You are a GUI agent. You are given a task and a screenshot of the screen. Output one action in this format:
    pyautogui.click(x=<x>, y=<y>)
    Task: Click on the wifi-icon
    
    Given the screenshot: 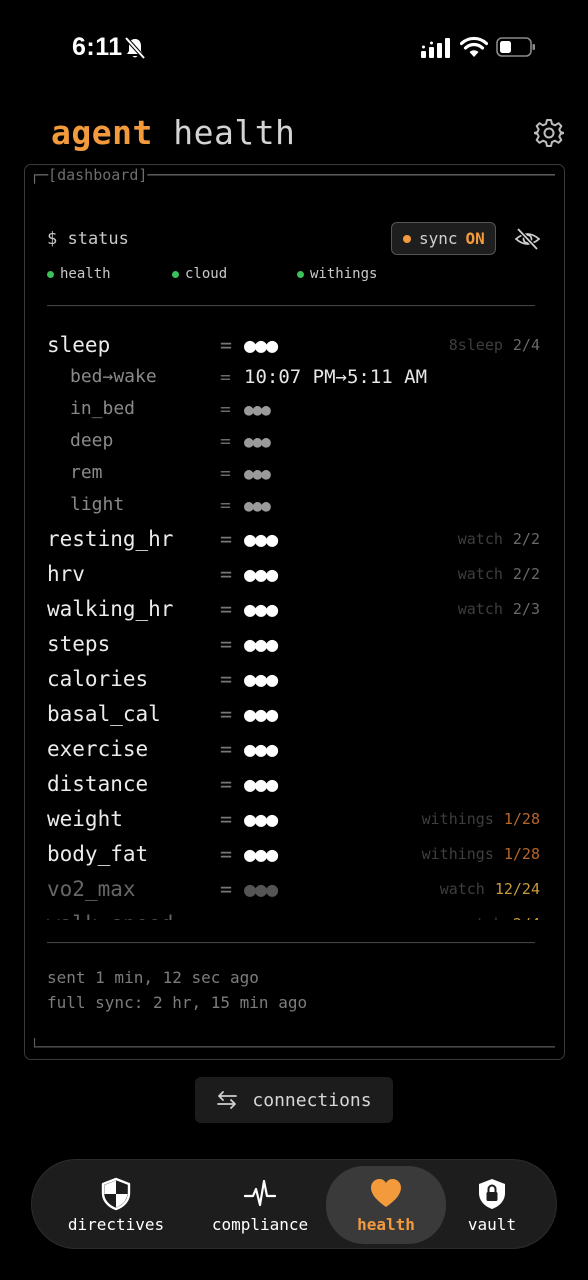 What is the action you would take?
    pyautogui.click(x=474, y=46)
    